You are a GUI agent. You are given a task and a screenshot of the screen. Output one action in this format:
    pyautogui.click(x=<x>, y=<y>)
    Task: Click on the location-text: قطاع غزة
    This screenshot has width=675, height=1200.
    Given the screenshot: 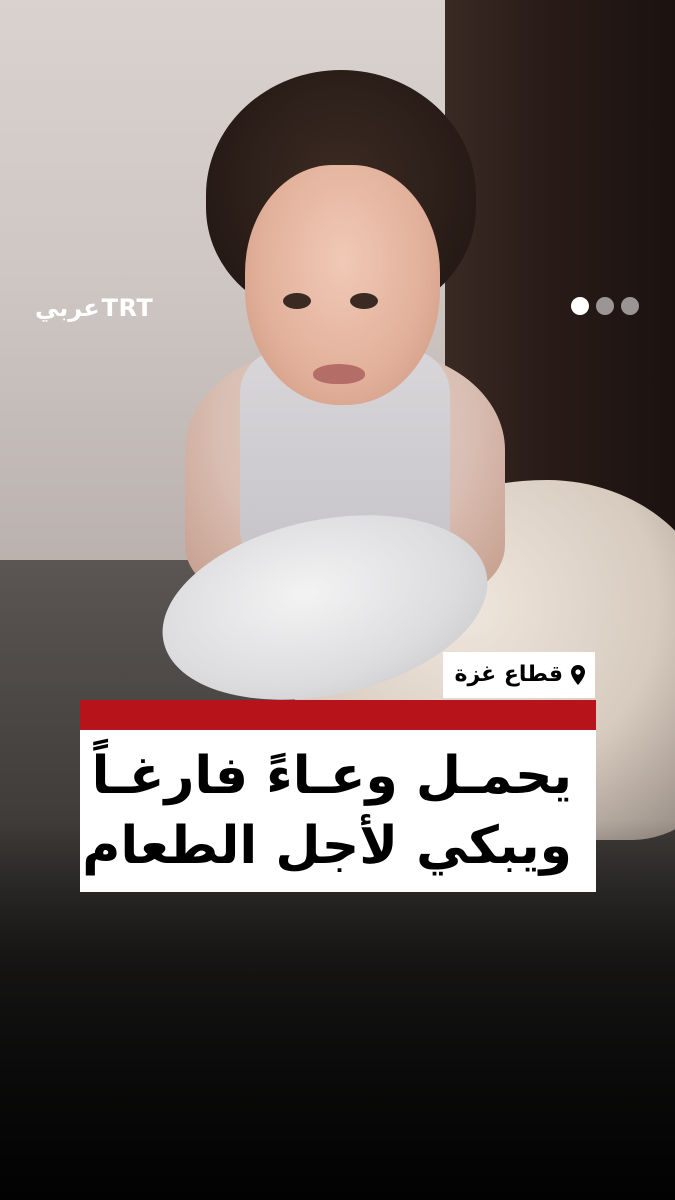 What is the action you would take?
    pyautogui.click(x=509, y=674)
    